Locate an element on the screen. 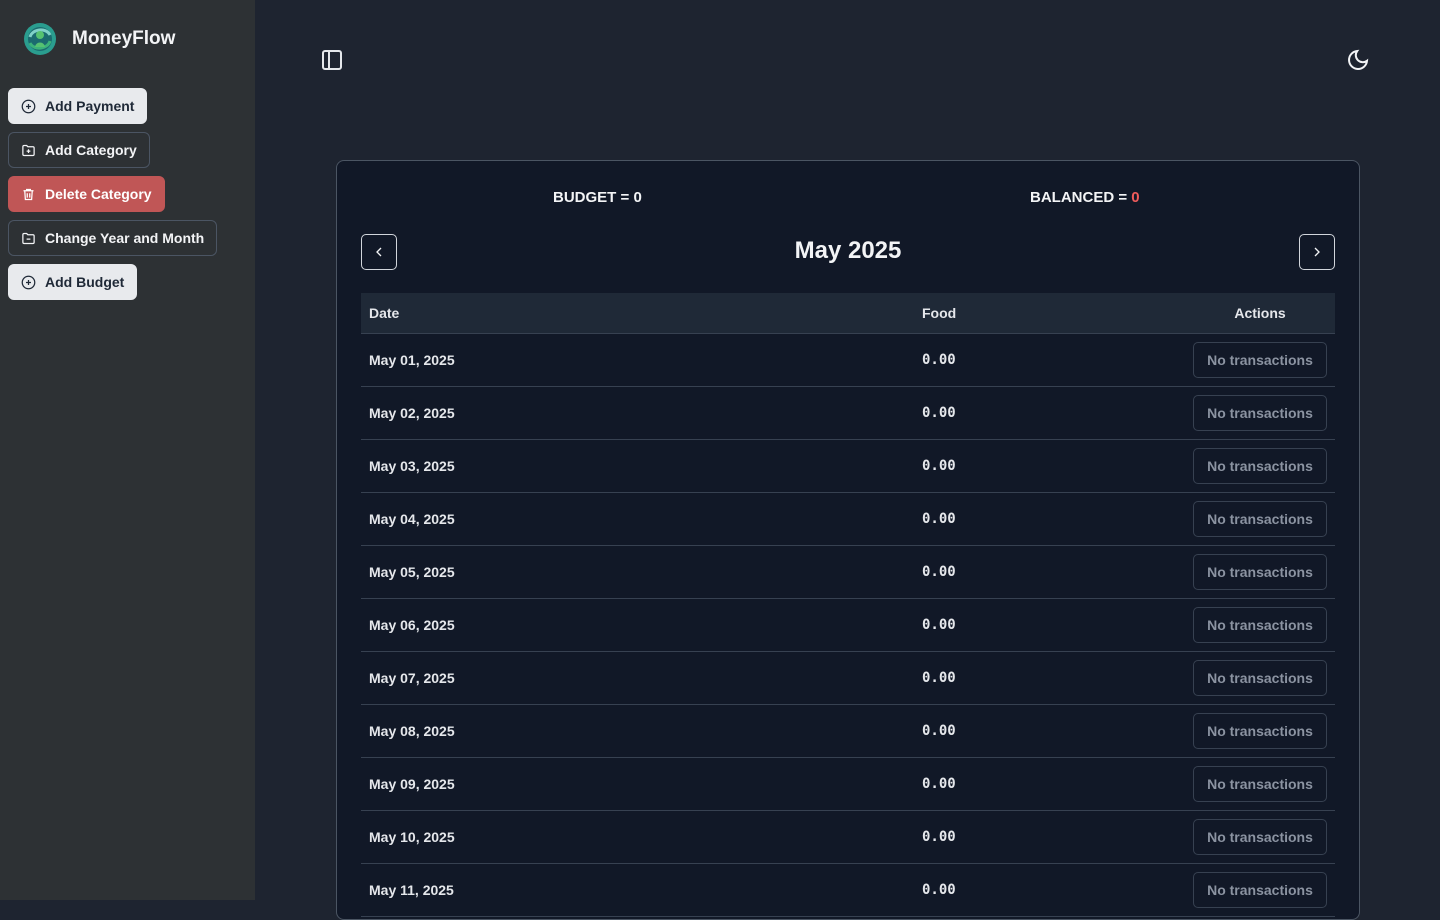 The width and height of the screenshot is (1440, 920). table-row: May 10, 2025 0.00 No transactions is located at coordinates (848, 837).